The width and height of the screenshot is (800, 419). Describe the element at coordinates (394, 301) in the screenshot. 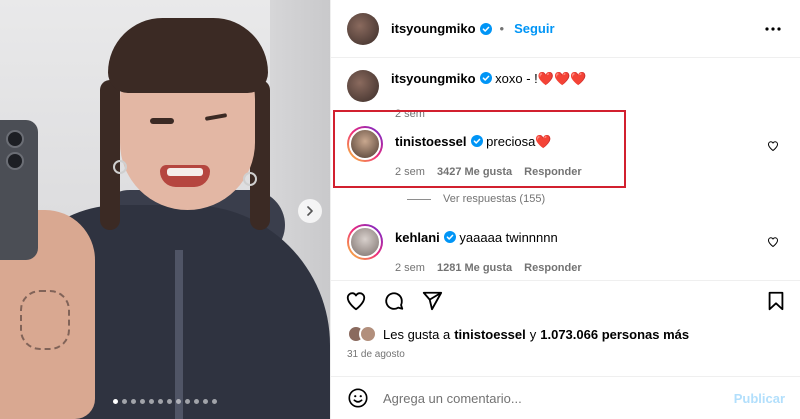

I see `comment-bubble-icon` at that location.